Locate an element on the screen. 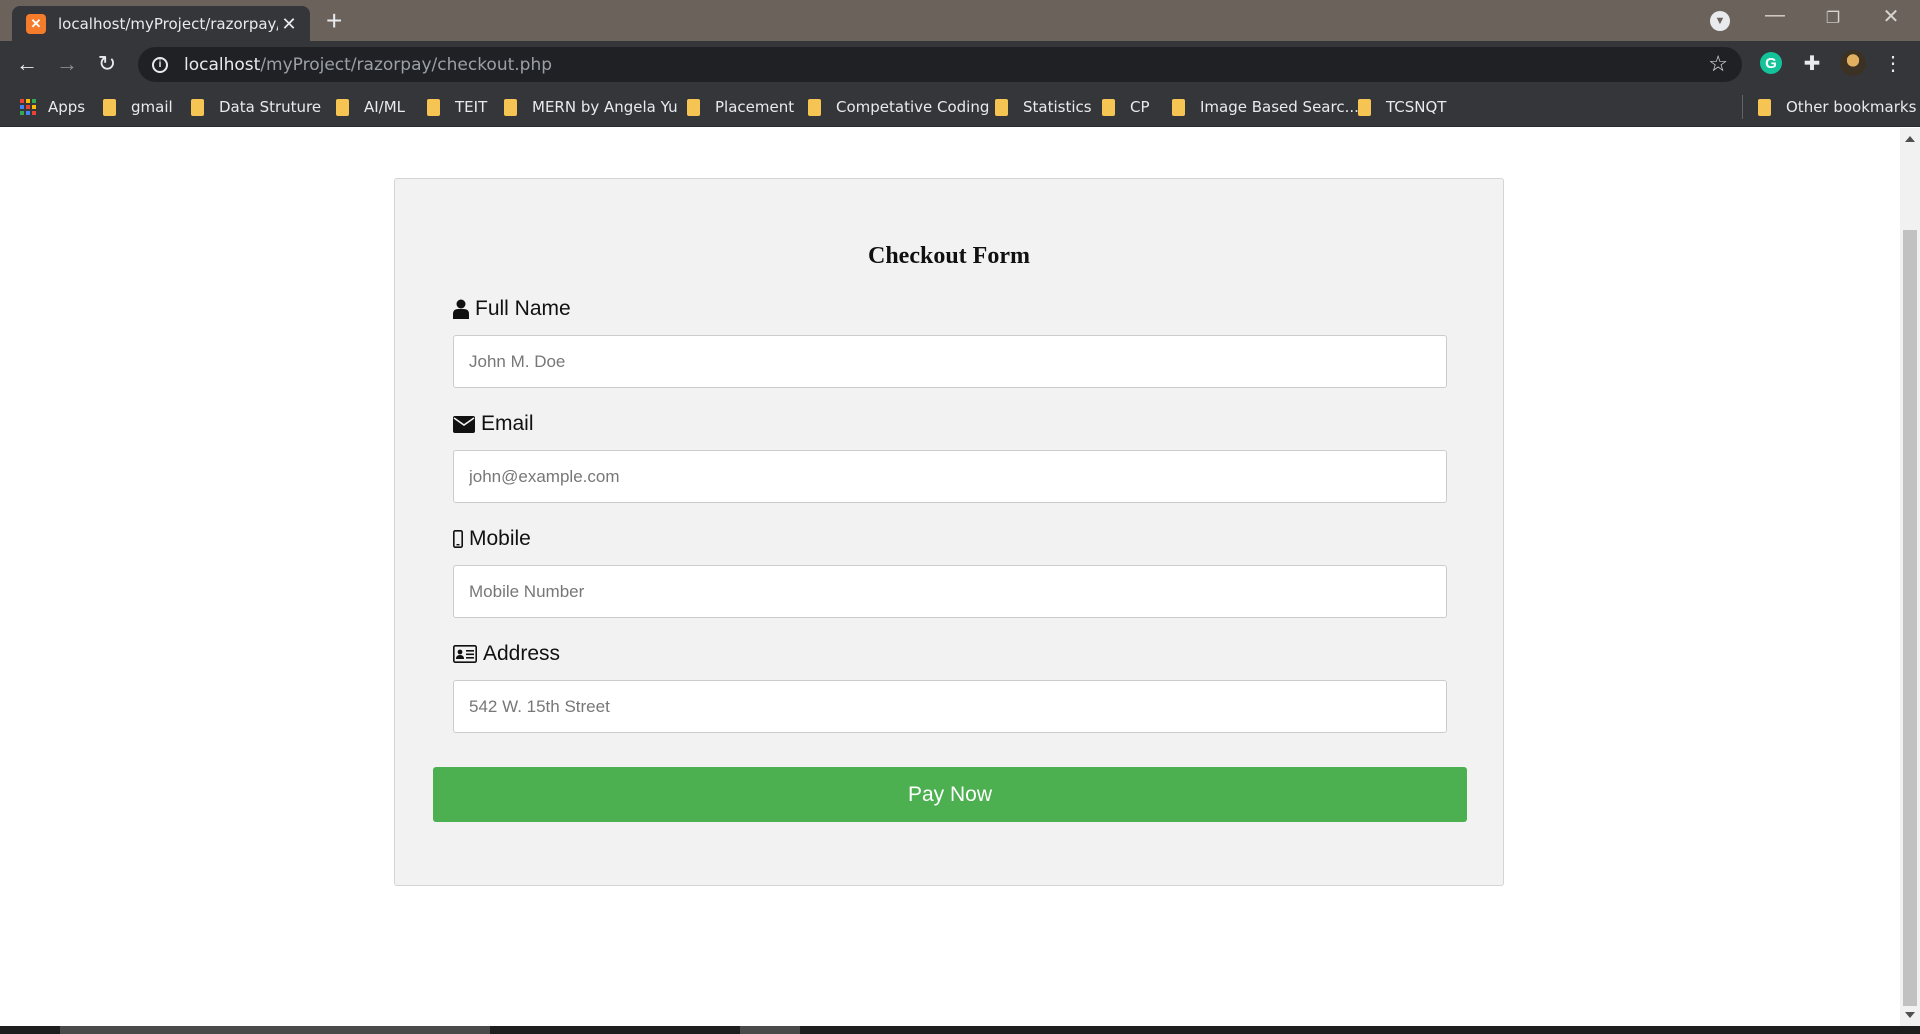 The width and height of the screenshot is (1920, 1034). mobile-phone-icon is located at coordinates (458, 539).